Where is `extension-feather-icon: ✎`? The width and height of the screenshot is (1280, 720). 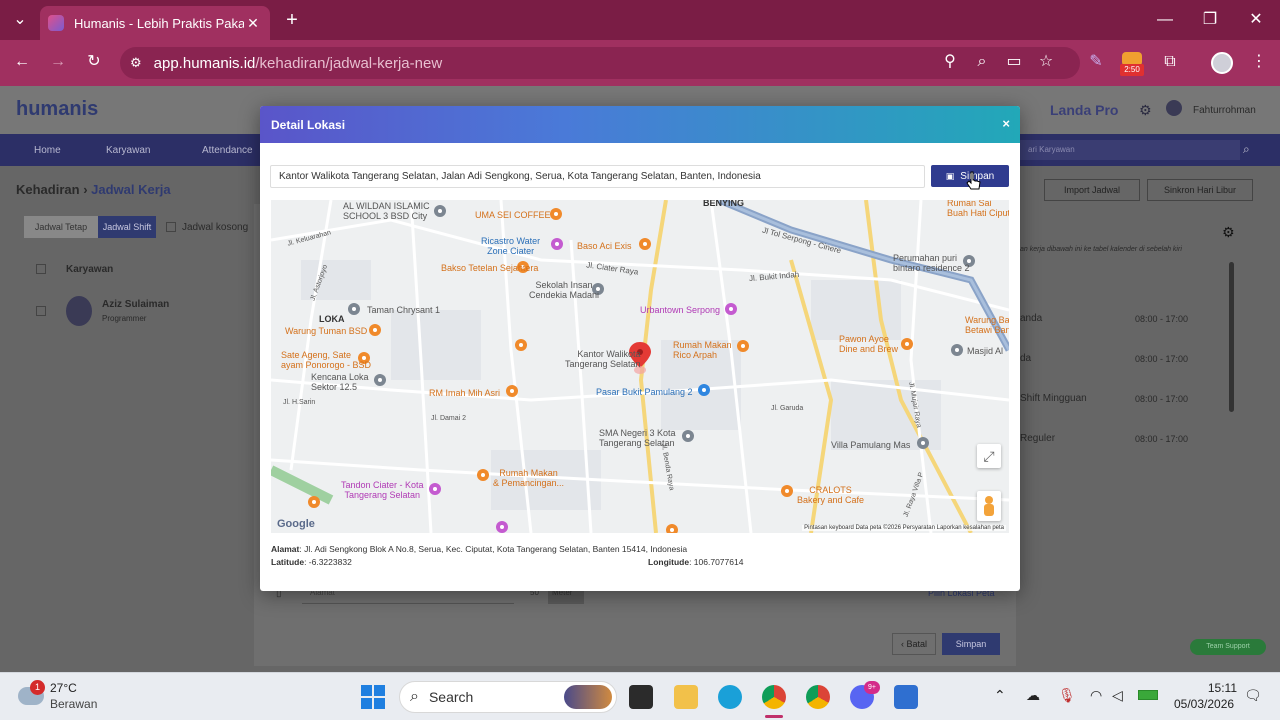
extension-feather-icon: ✎ is located at coordinates (1096, 62).